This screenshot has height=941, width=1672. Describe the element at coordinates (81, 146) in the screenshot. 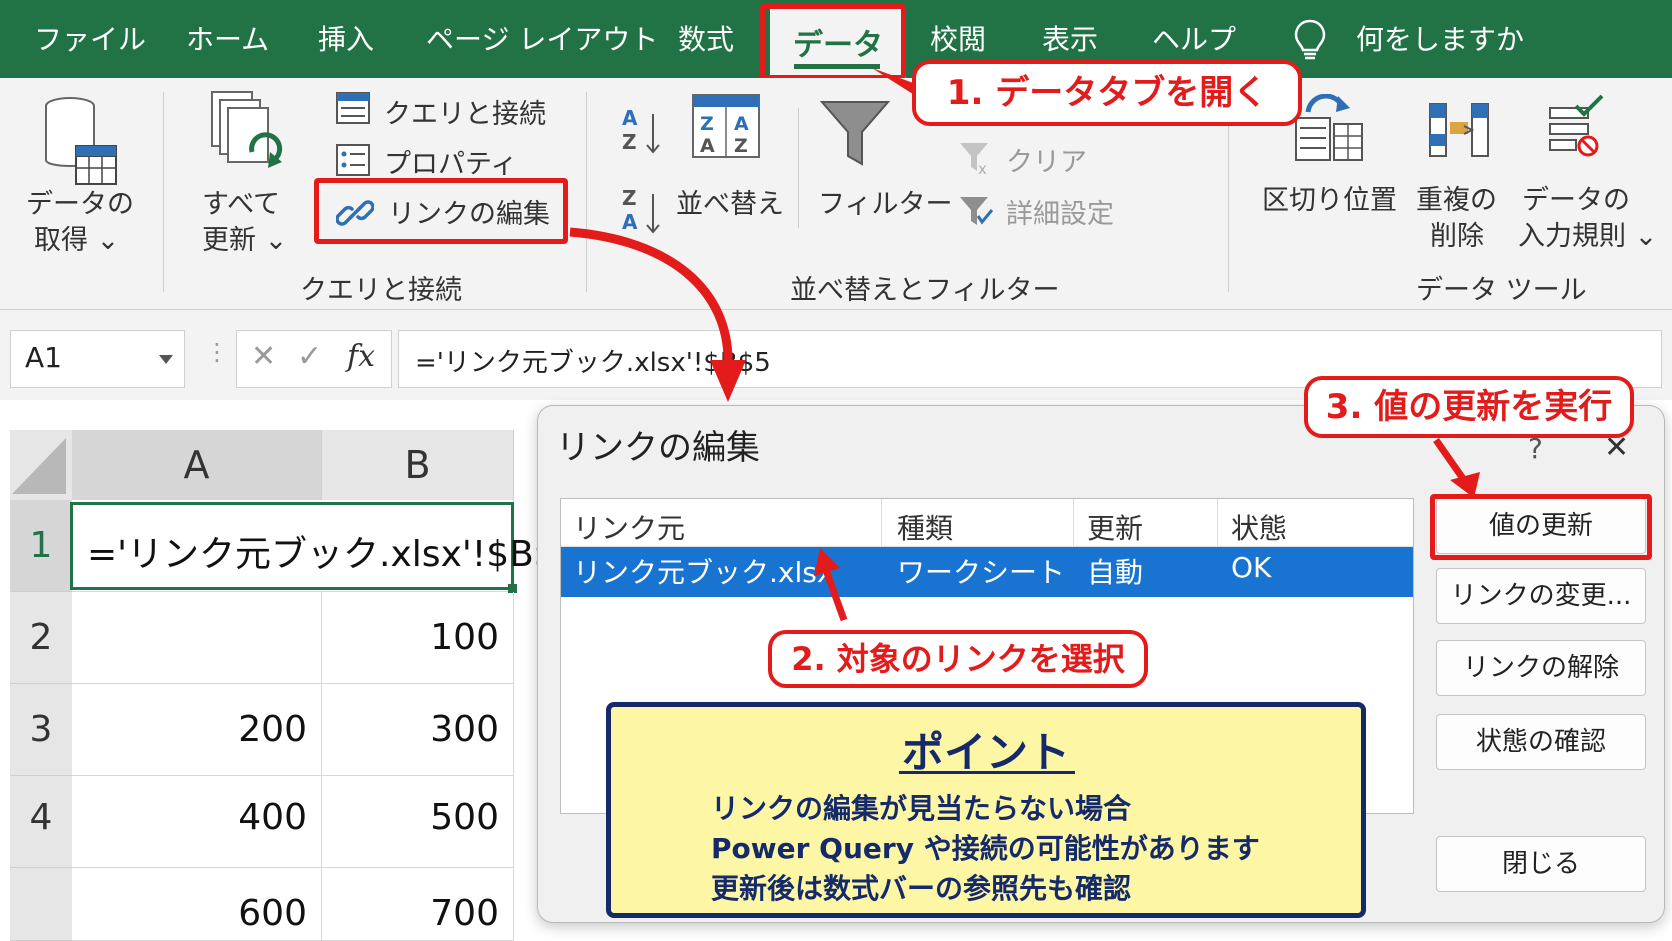

I see `get-data-icon` at that location.